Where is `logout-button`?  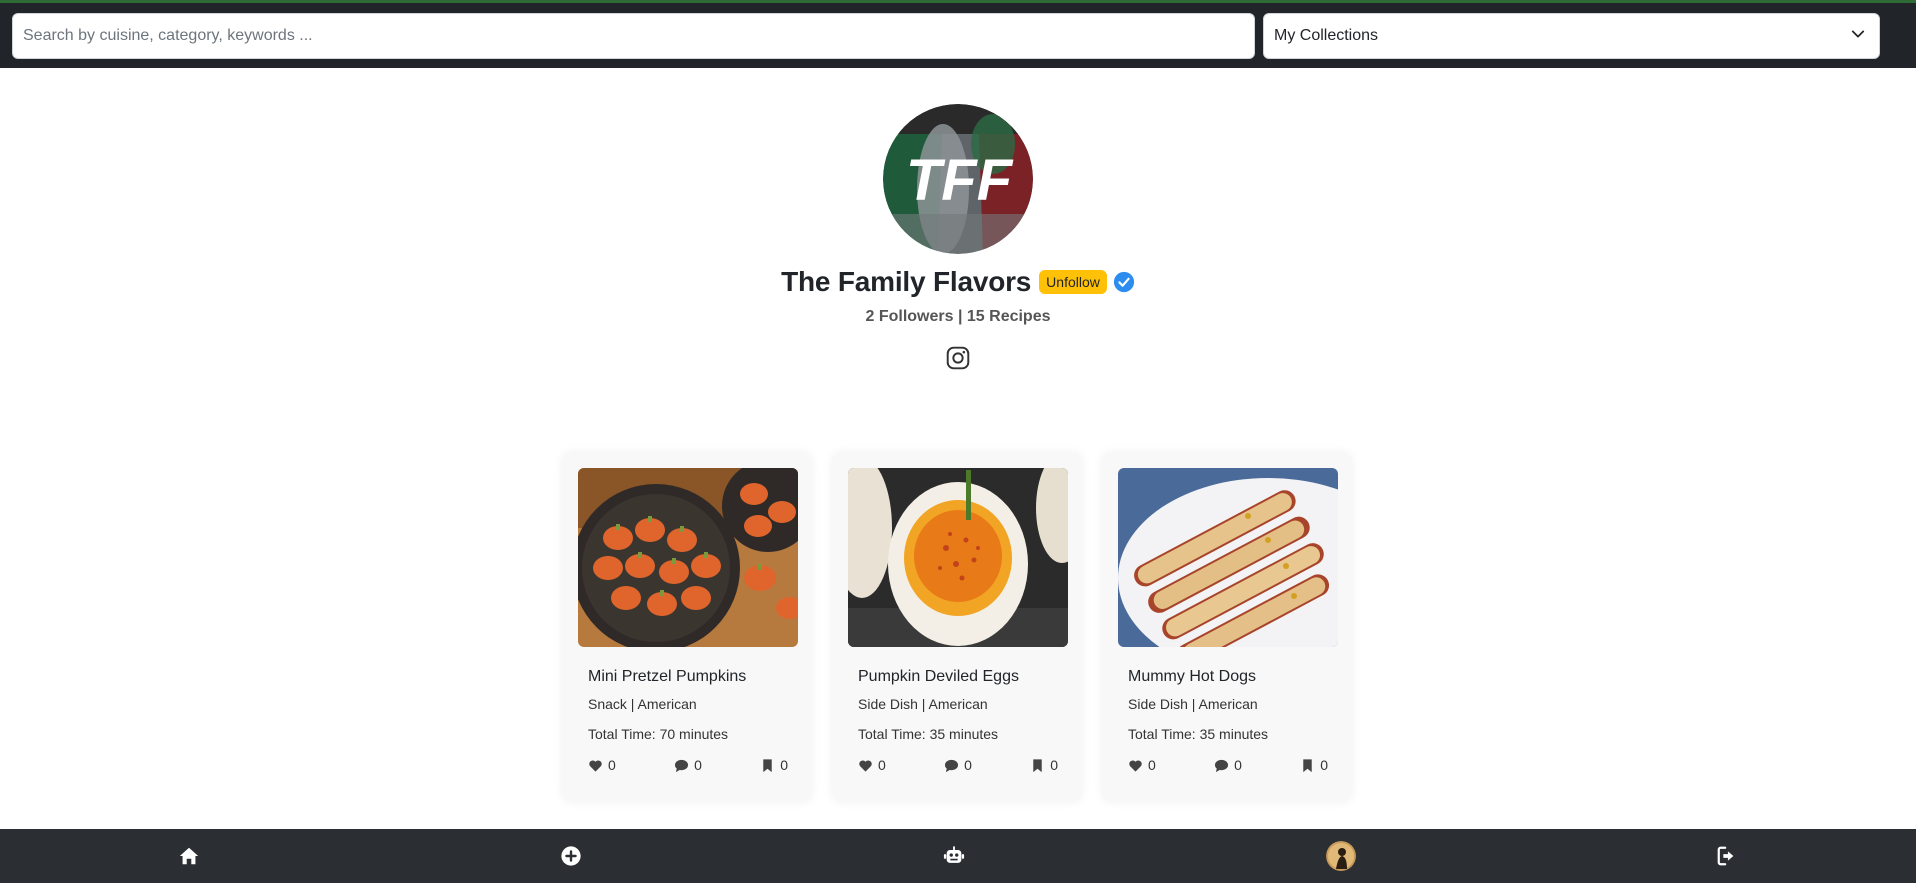 logout-button is located at coordinates (1727, 856).